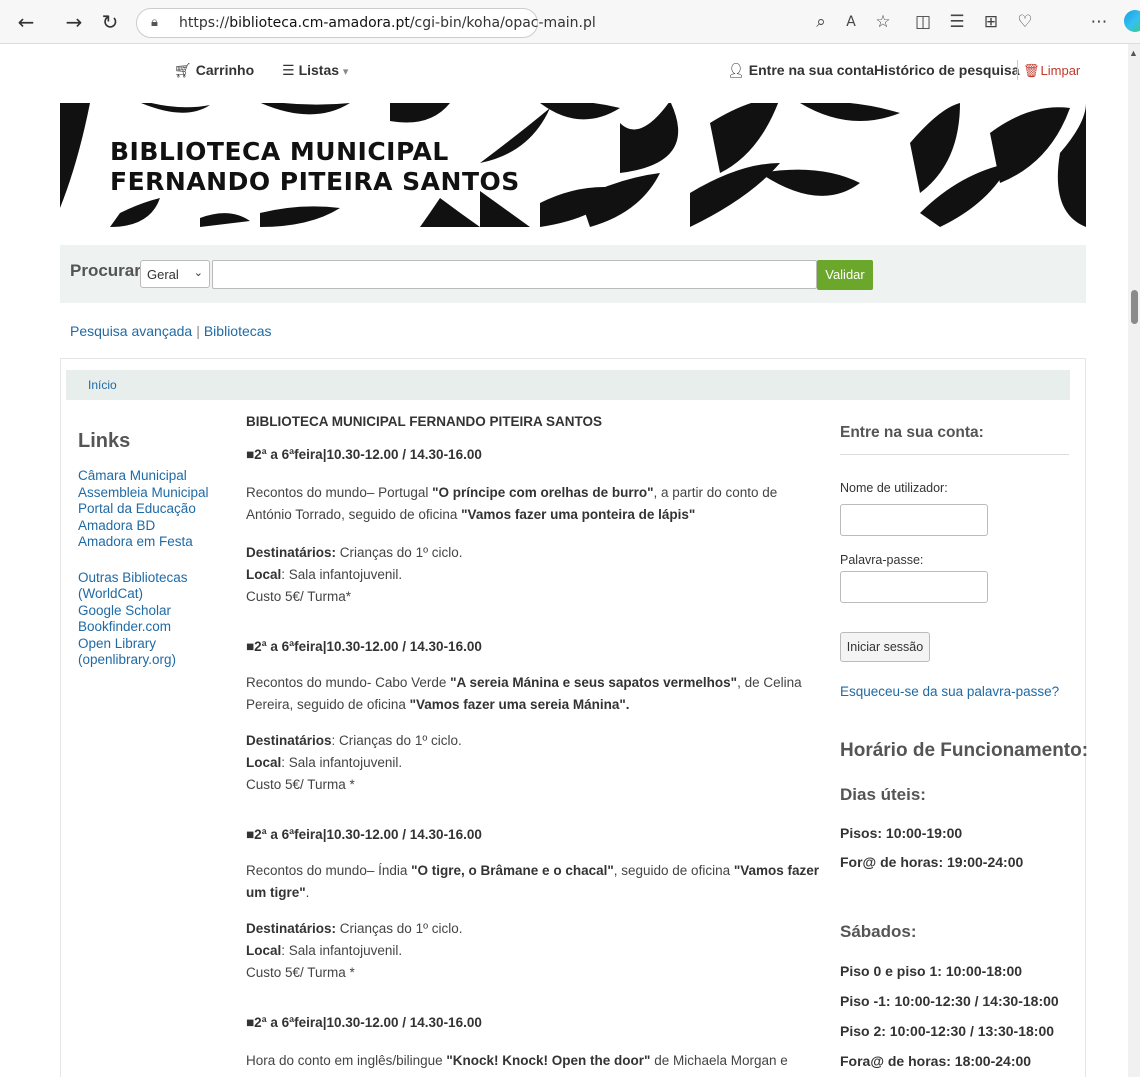 This screenshot has height=1077, width=1140. Describe the element at coordinates (198, 272) in the screenshot. I see `chevron-down-icon: ⌄` at that location.